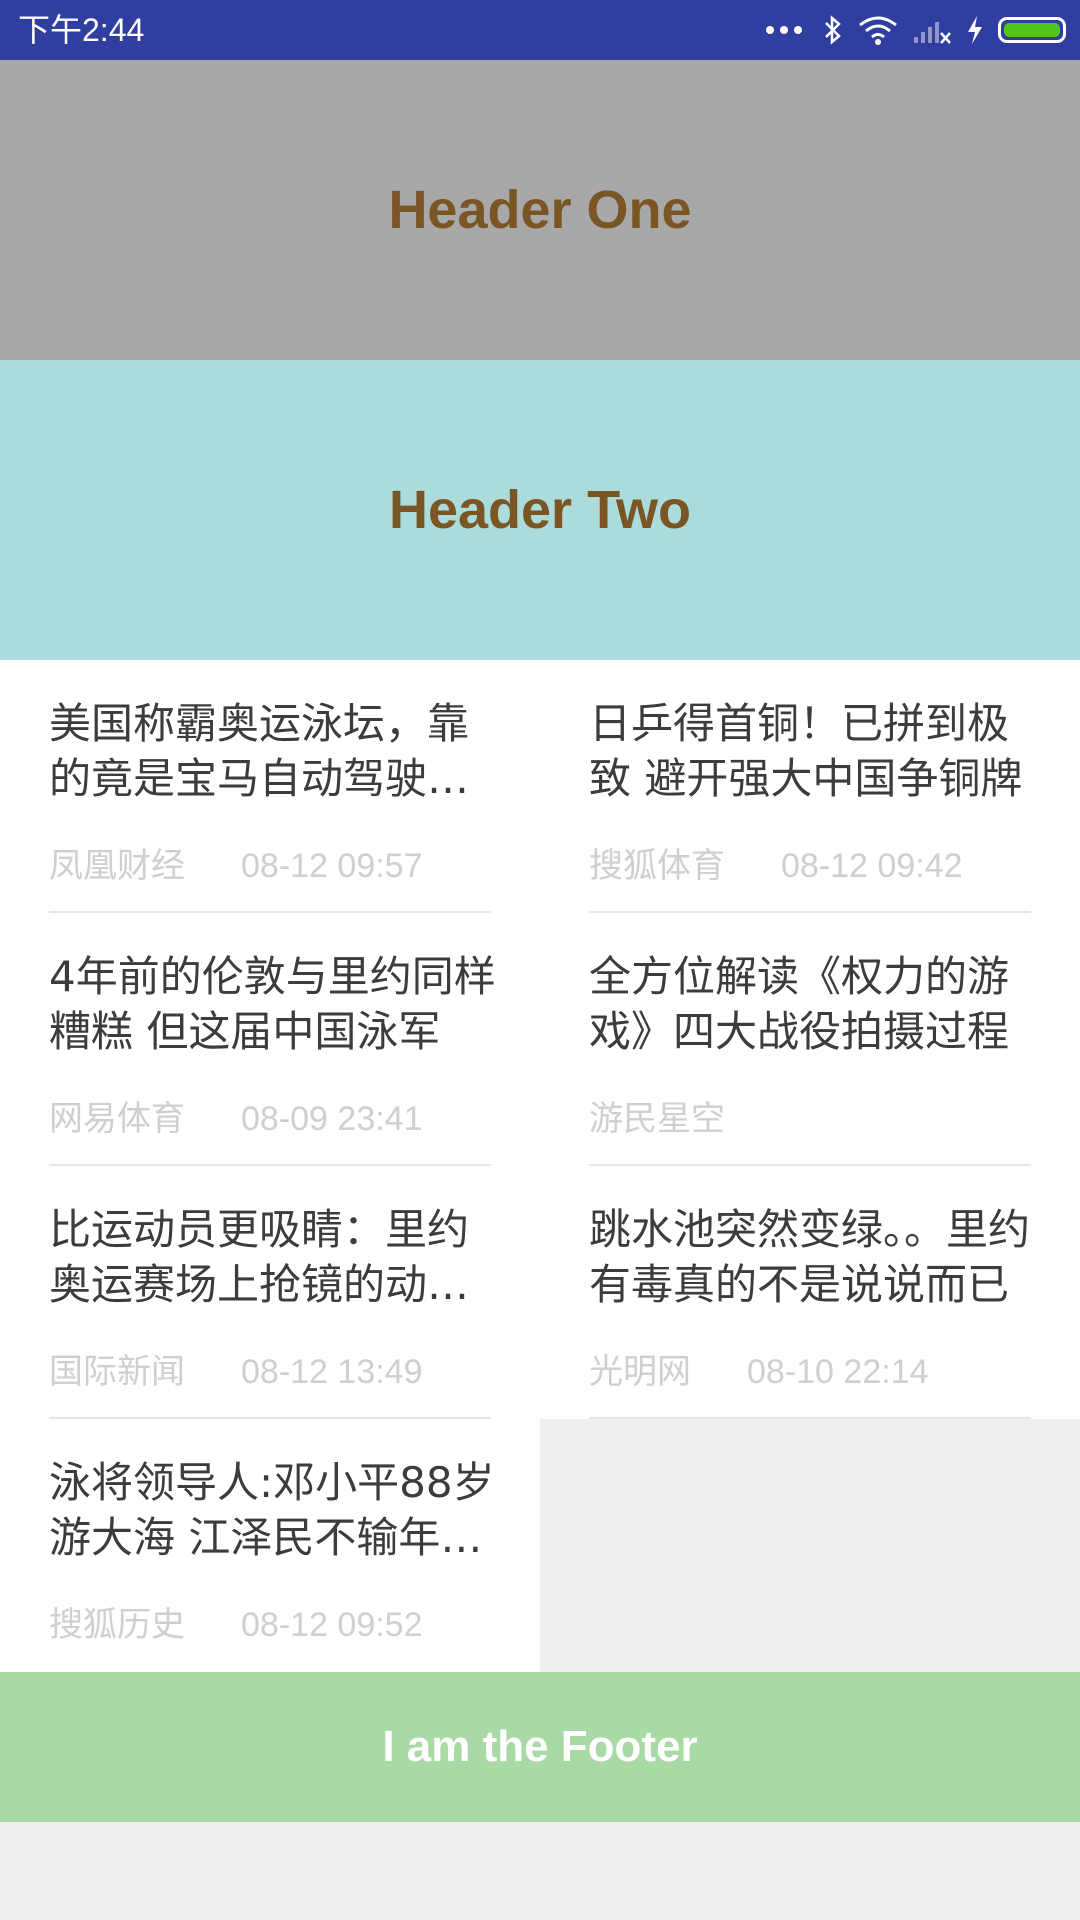 The image size is (1080, 1920). Describe the element at coordinates (272, 1004) in the screenshot. I see `news-title: 4年前的伦敦与里约同样糟糕 但这届中国泳军` at that location.